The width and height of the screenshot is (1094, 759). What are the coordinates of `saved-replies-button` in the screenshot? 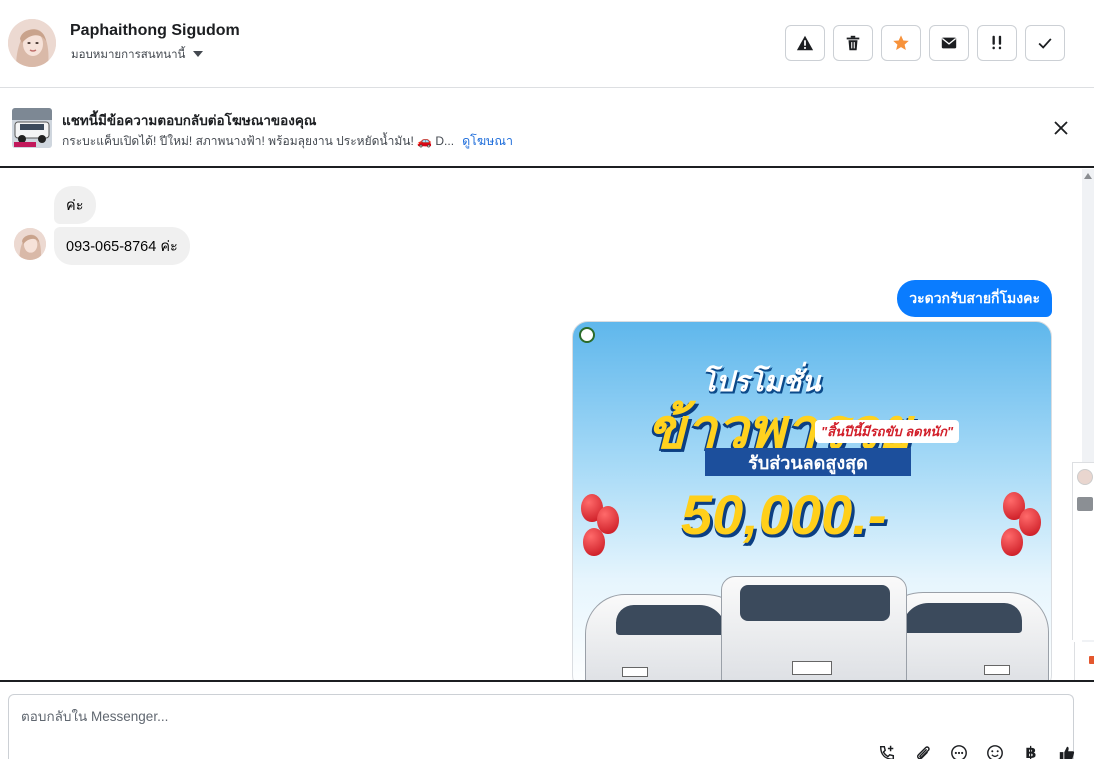 It's located at (959, 750).